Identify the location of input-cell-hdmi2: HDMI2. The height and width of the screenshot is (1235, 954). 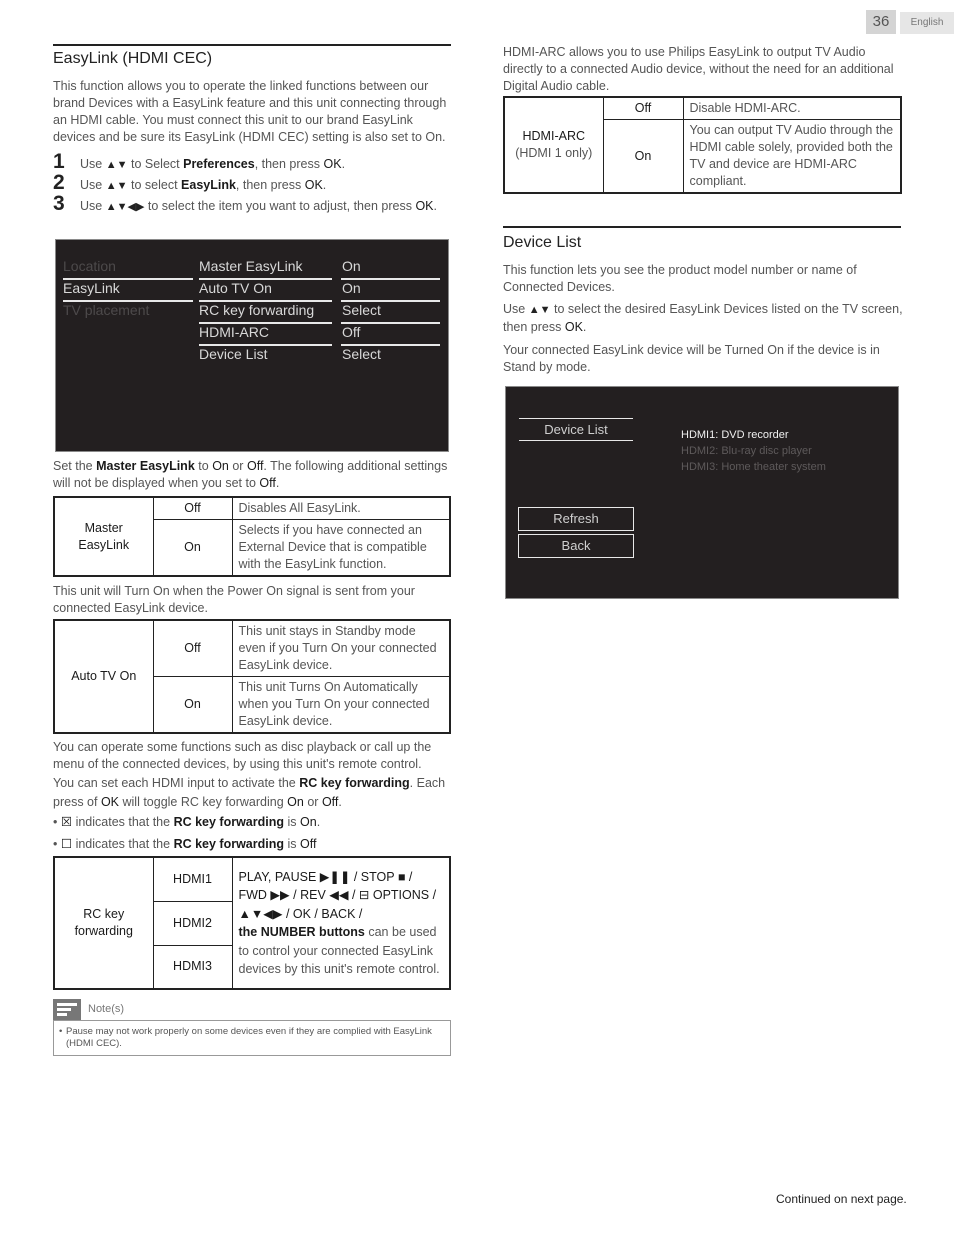
(192, 923).